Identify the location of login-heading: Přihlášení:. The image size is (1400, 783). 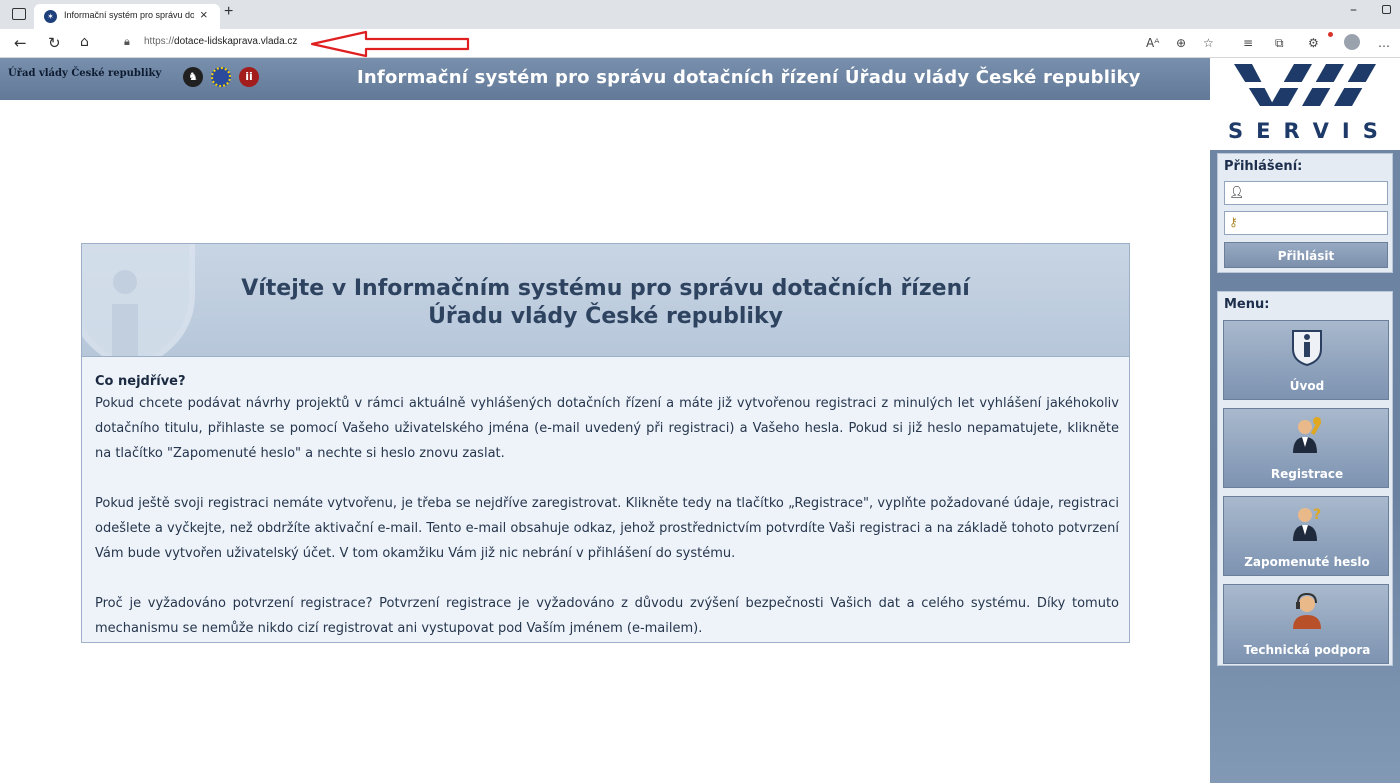
(1263, 166).